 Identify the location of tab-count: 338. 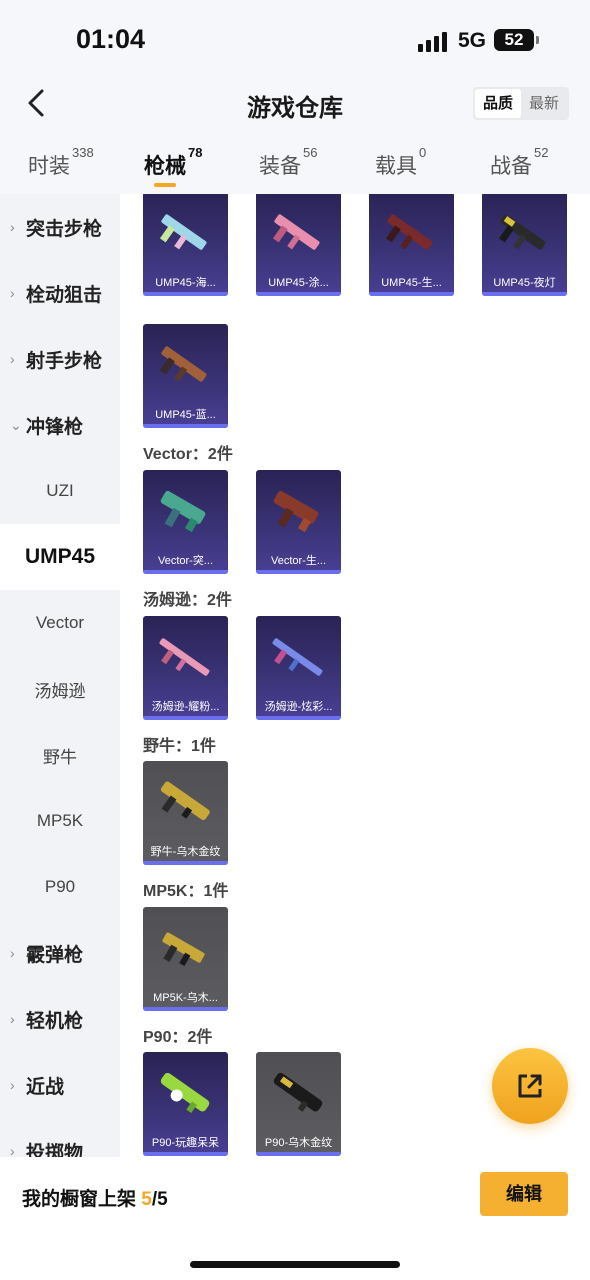
(83, 152).